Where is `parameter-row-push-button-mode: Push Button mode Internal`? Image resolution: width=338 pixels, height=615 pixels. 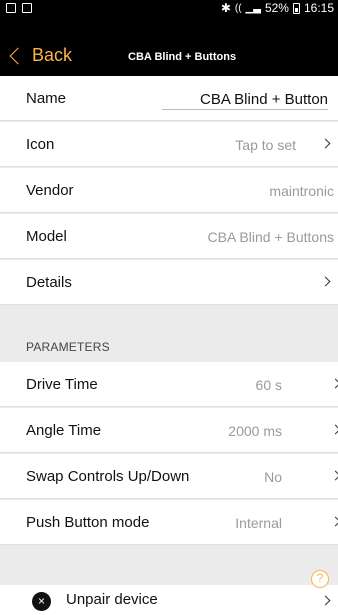
parameter-row-push-button-mode: Push Button mode Internal is located at coordinates (169, 522).